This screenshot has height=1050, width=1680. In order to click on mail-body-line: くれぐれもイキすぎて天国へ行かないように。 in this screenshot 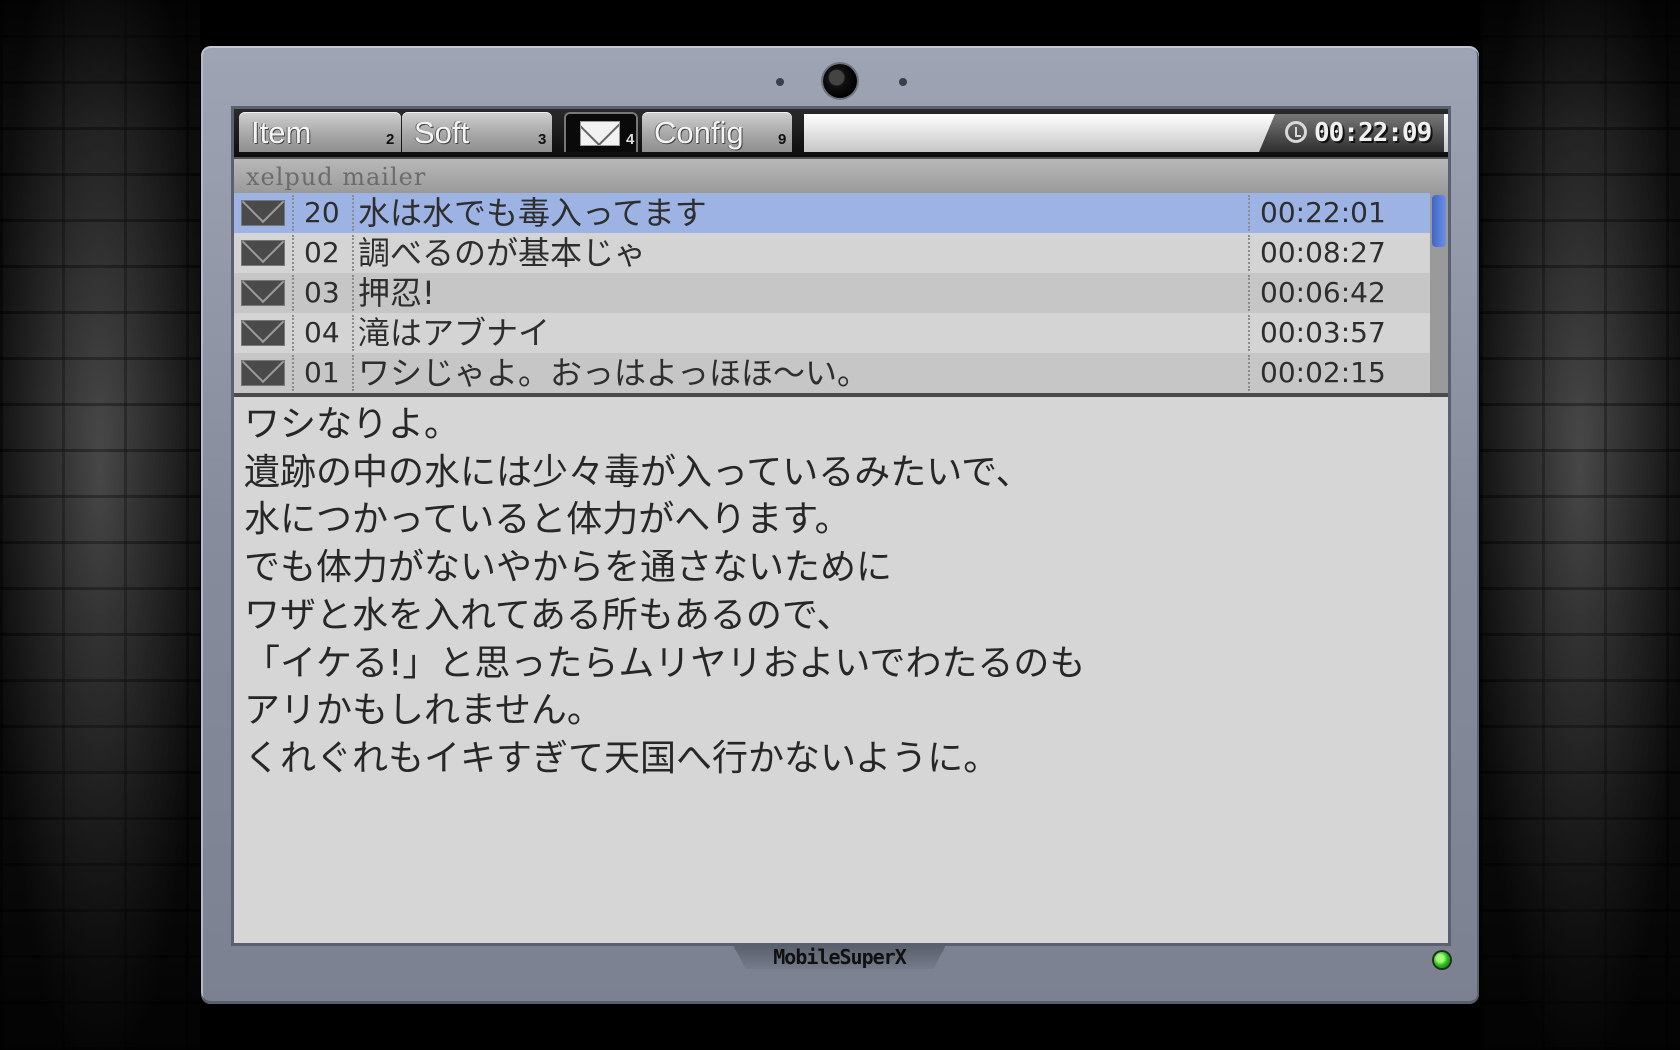, I will do `click(622, 758)`.